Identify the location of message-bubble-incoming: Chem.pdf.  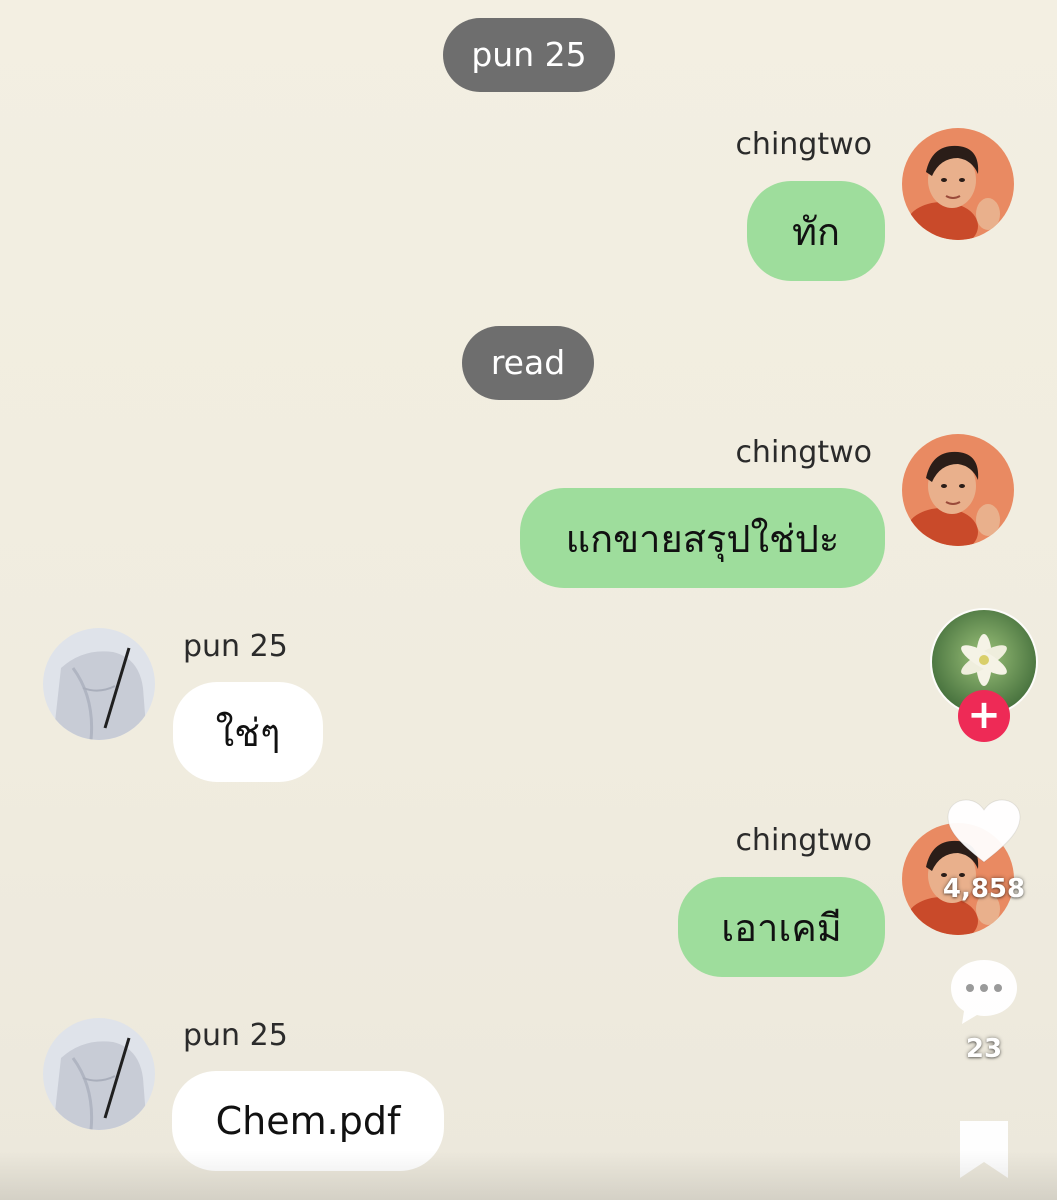
(308, 1121).